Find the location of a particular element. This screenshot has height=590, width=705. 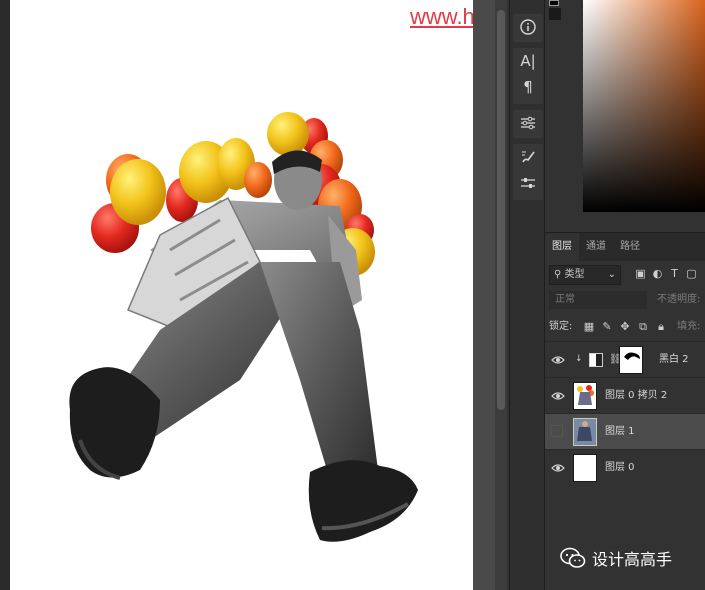

layer-row: 图层 0 拷贝 2 is located at coordinates (625, 395).